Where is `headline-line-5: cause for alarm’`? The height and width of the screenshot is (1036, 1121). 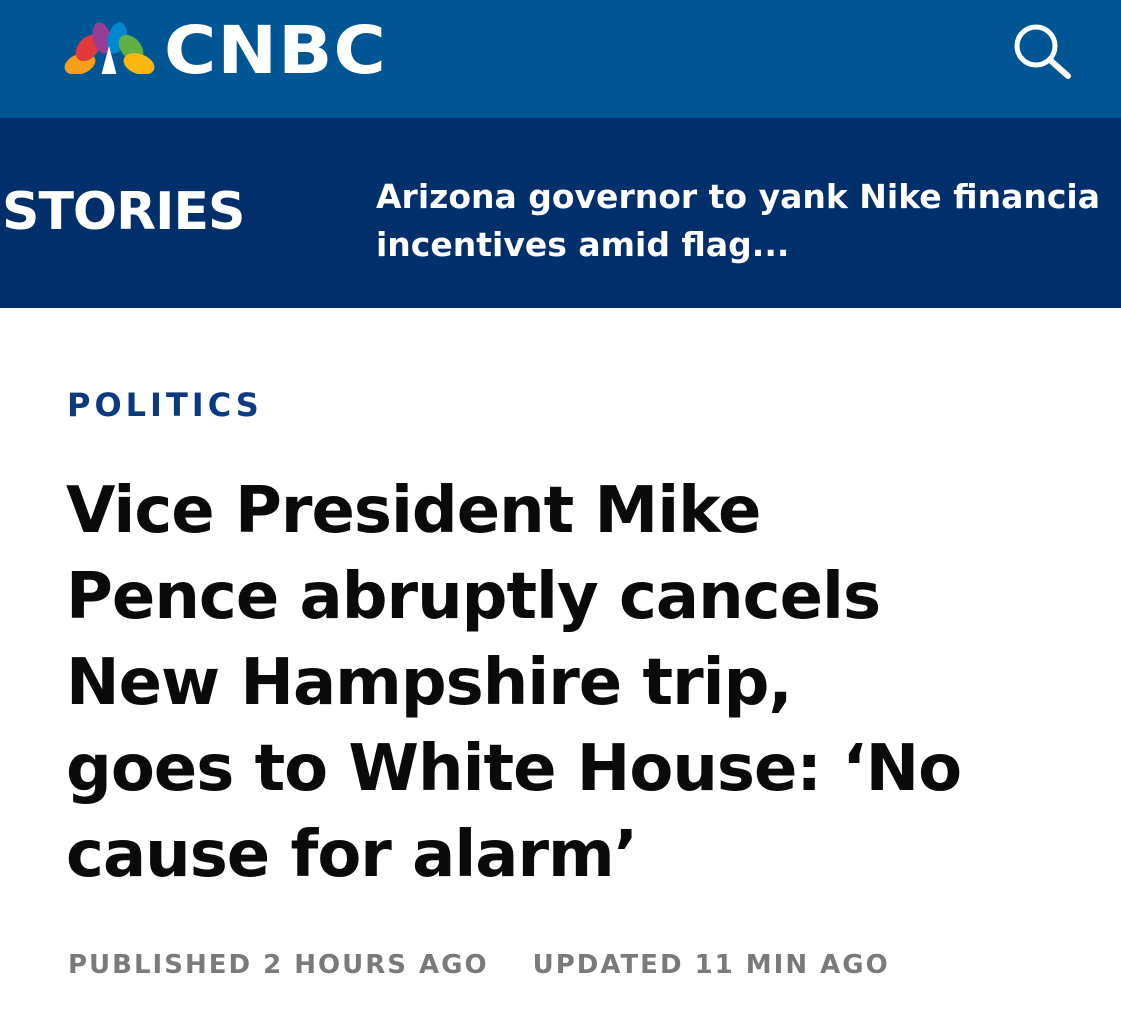 headline-line-5: cause for alarm’ is located at coordinates (352, 855).